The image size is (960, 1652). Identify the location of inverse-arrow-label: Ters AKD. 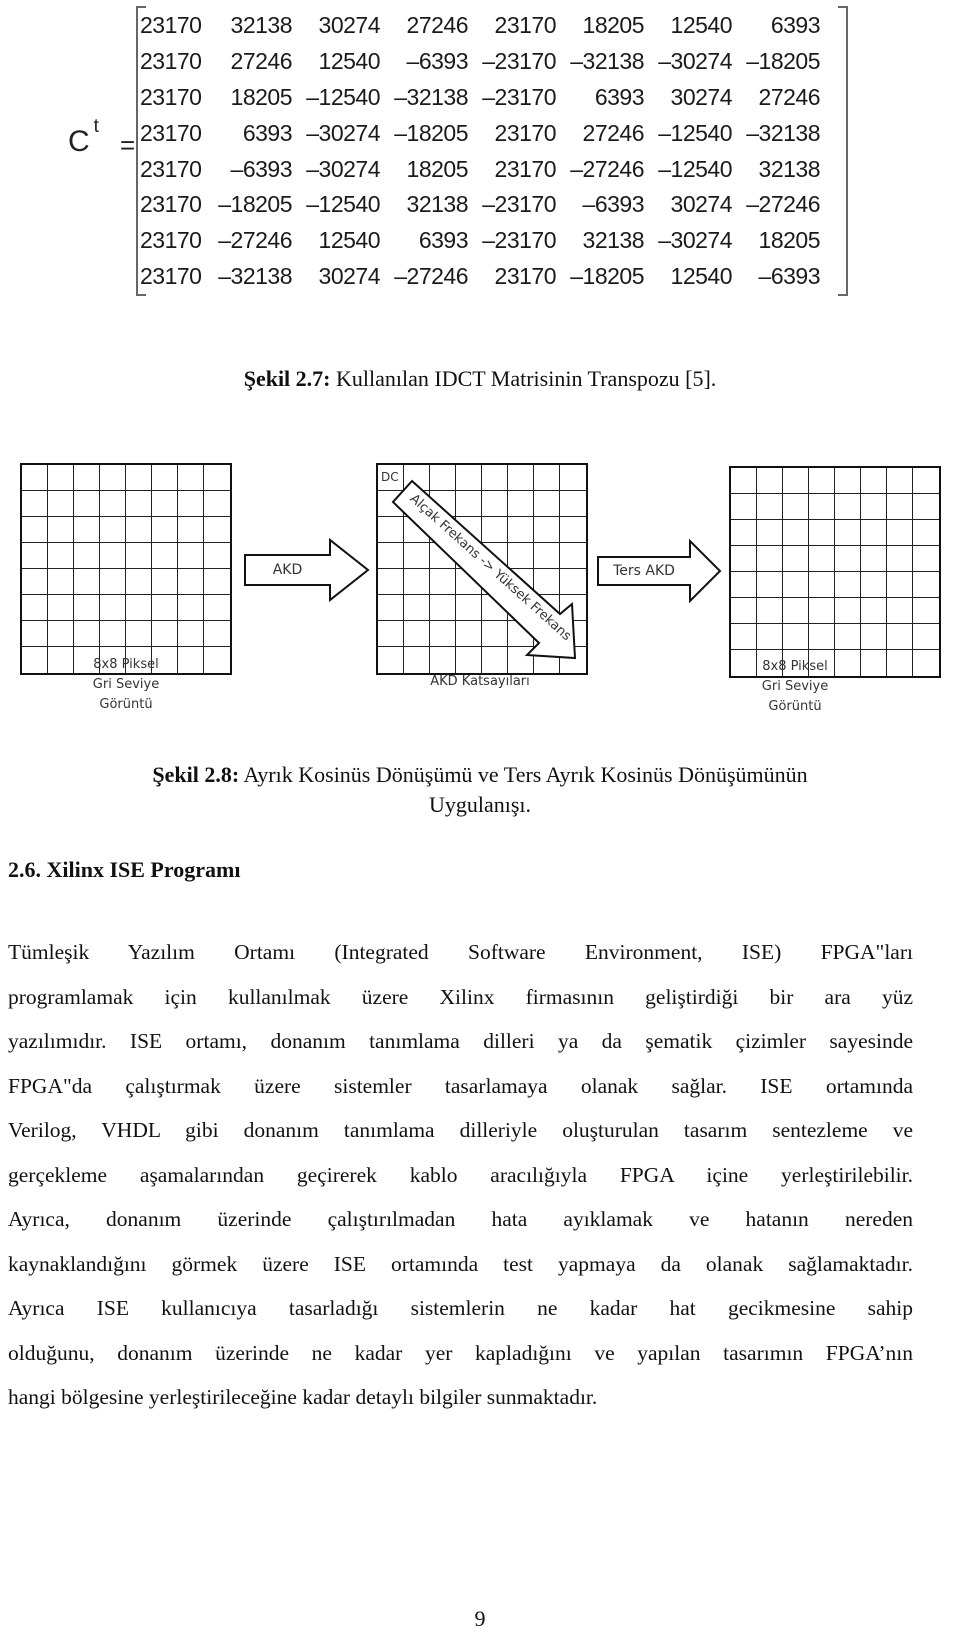
(644, 571).